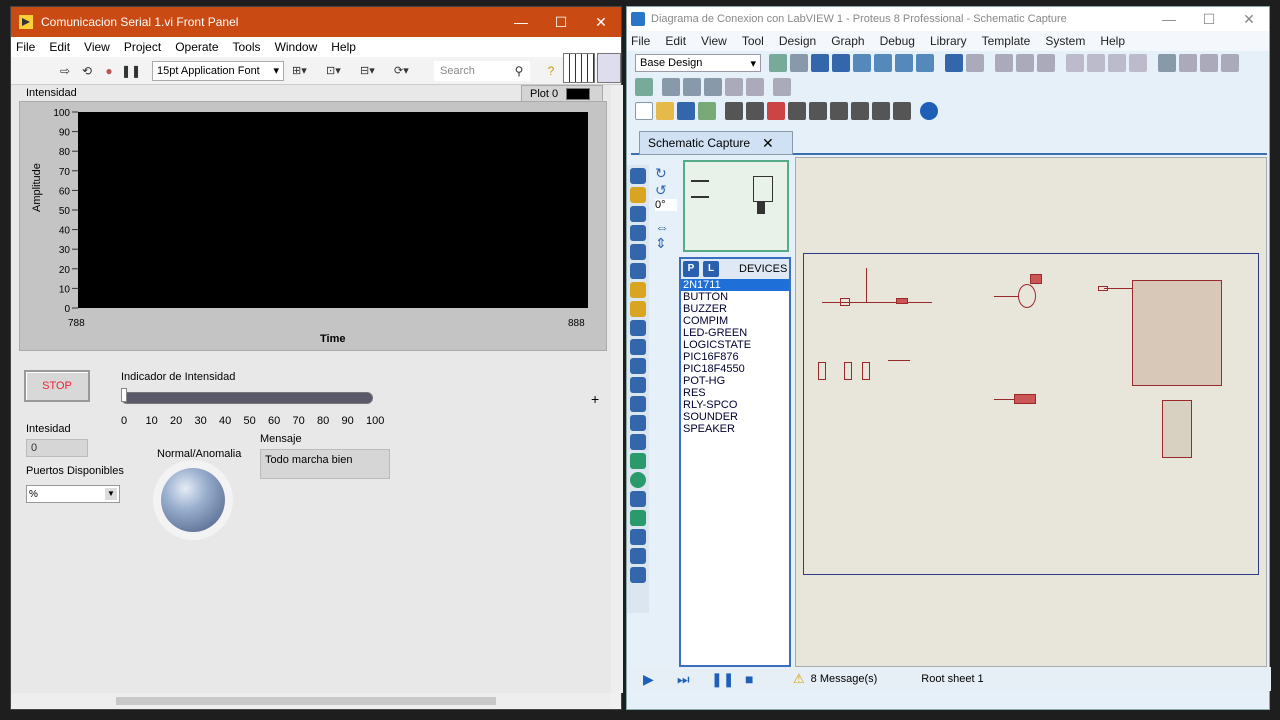 The image size is (1280, 720). Describe the element at coordinates (768, 143) in the screenshot. I see `close-tab-icon: ✕` at that location.